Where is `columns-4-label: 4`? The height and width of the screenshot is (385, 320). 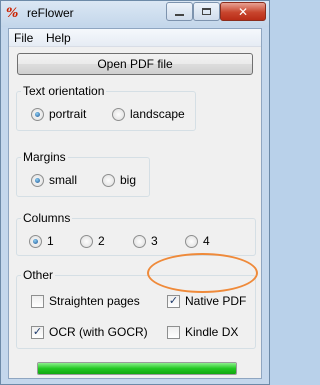
columns-4-label: 4 is located at coordinates (206, 241).